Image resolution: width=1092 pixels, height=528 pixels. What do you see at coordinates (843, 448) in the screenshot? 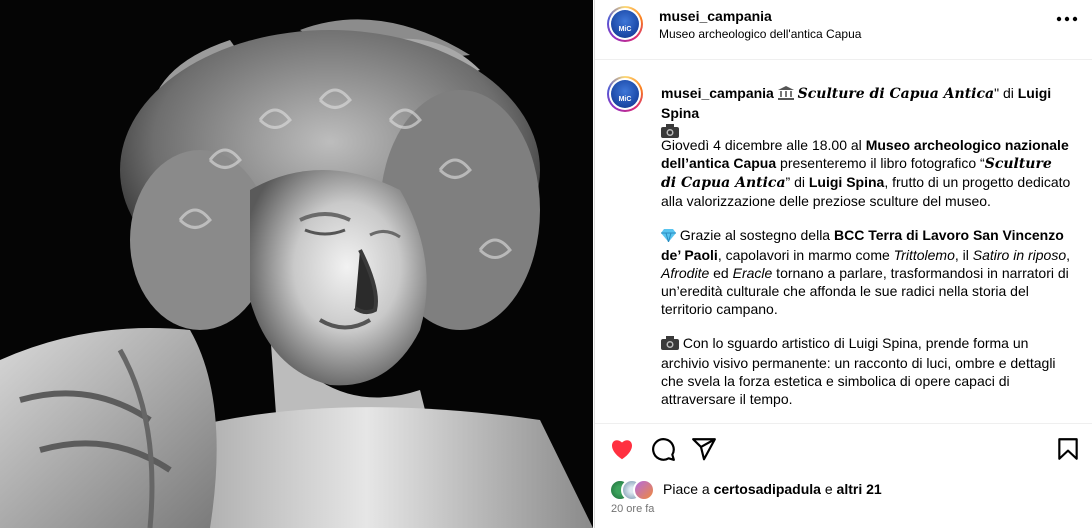
I see `action-bar` at bounding box center [843, 448].